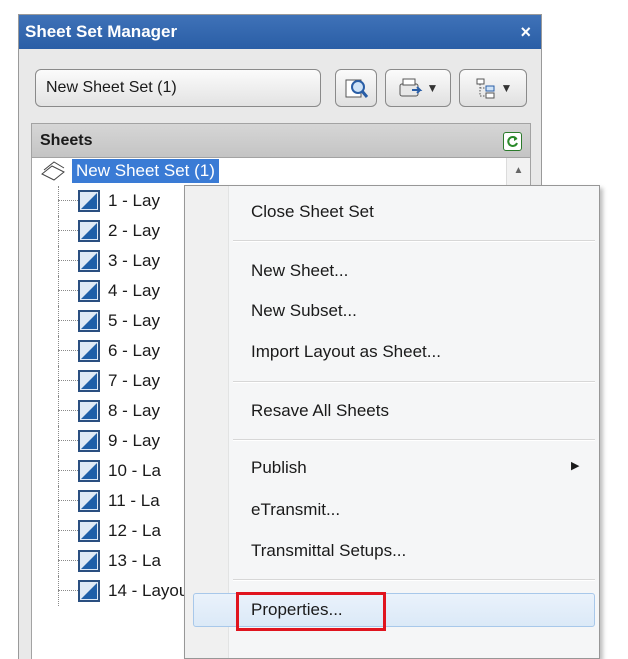  Describe the element at coordinates (101, 31) in the screenshot. I see `palette-title: Sheet Set Manager` at that location.